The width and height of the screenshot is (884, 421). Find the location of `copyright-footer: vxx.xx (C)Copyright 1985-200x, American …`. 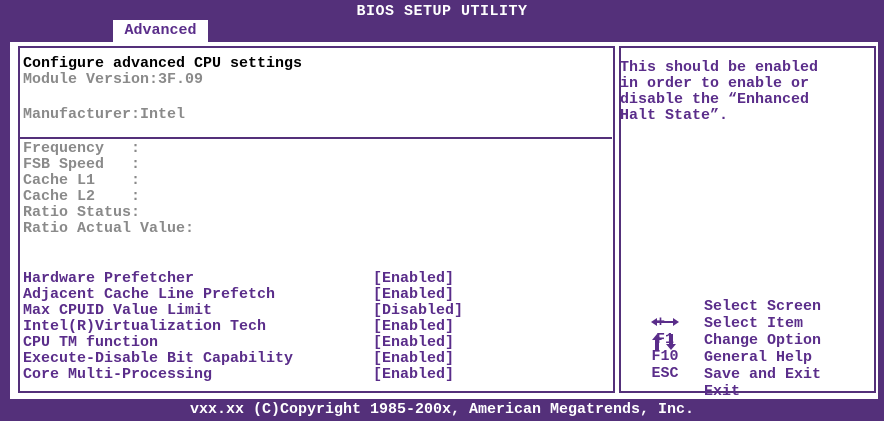

copyright-footer: vxx.xx (C)Copyright 1985-200x, American … is located at coordinates (442, 409).